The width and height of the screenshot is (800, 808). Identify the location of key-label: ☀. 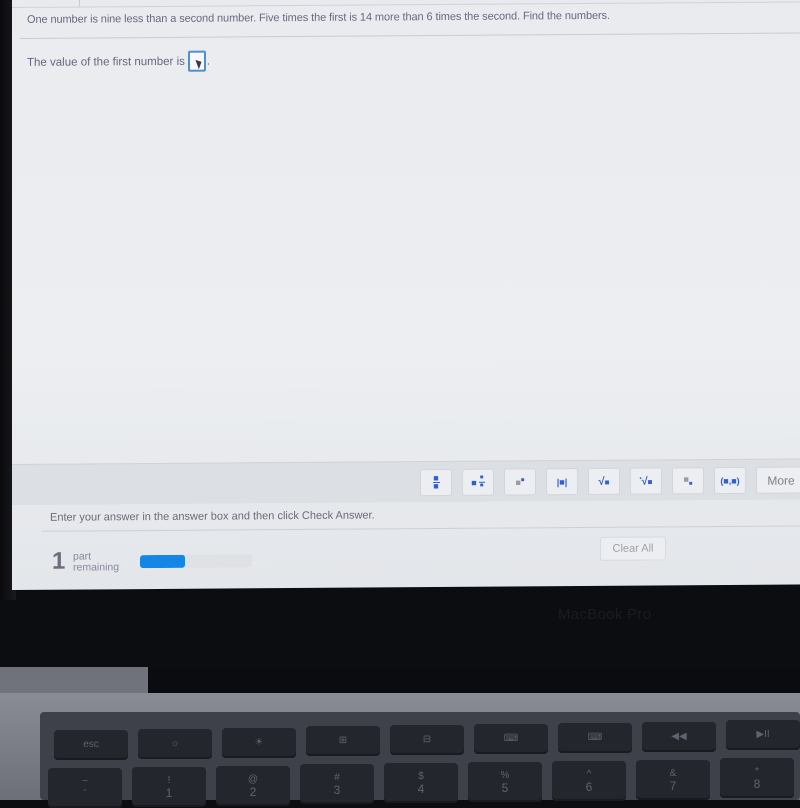
(259, 742).